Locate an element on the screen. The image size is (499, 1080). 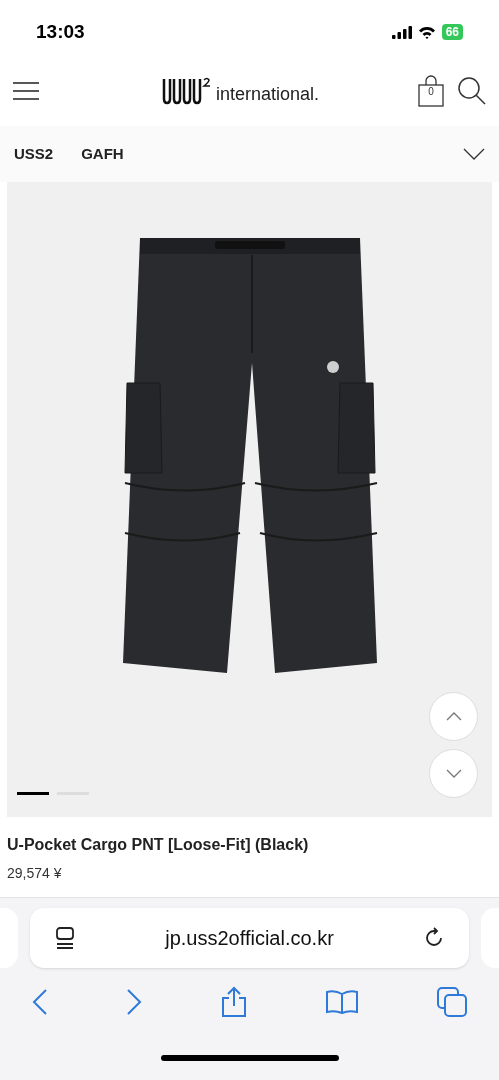
wifi-icon is located at coordinates (426, 32).